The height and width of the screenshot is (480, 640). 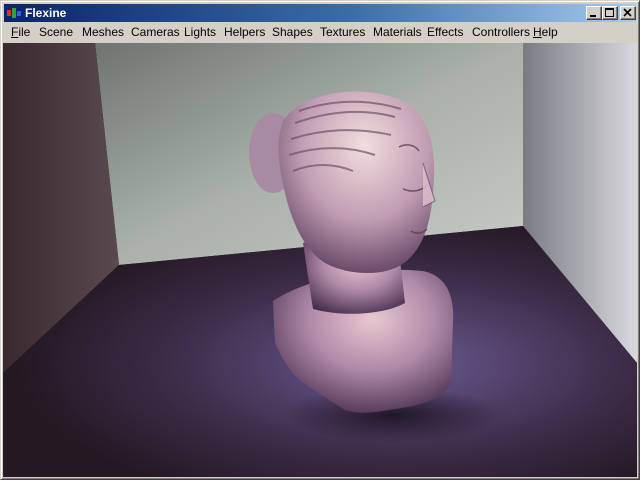 I want to click on menu-cameras-label: Cameras, so click(x=155, y=32).